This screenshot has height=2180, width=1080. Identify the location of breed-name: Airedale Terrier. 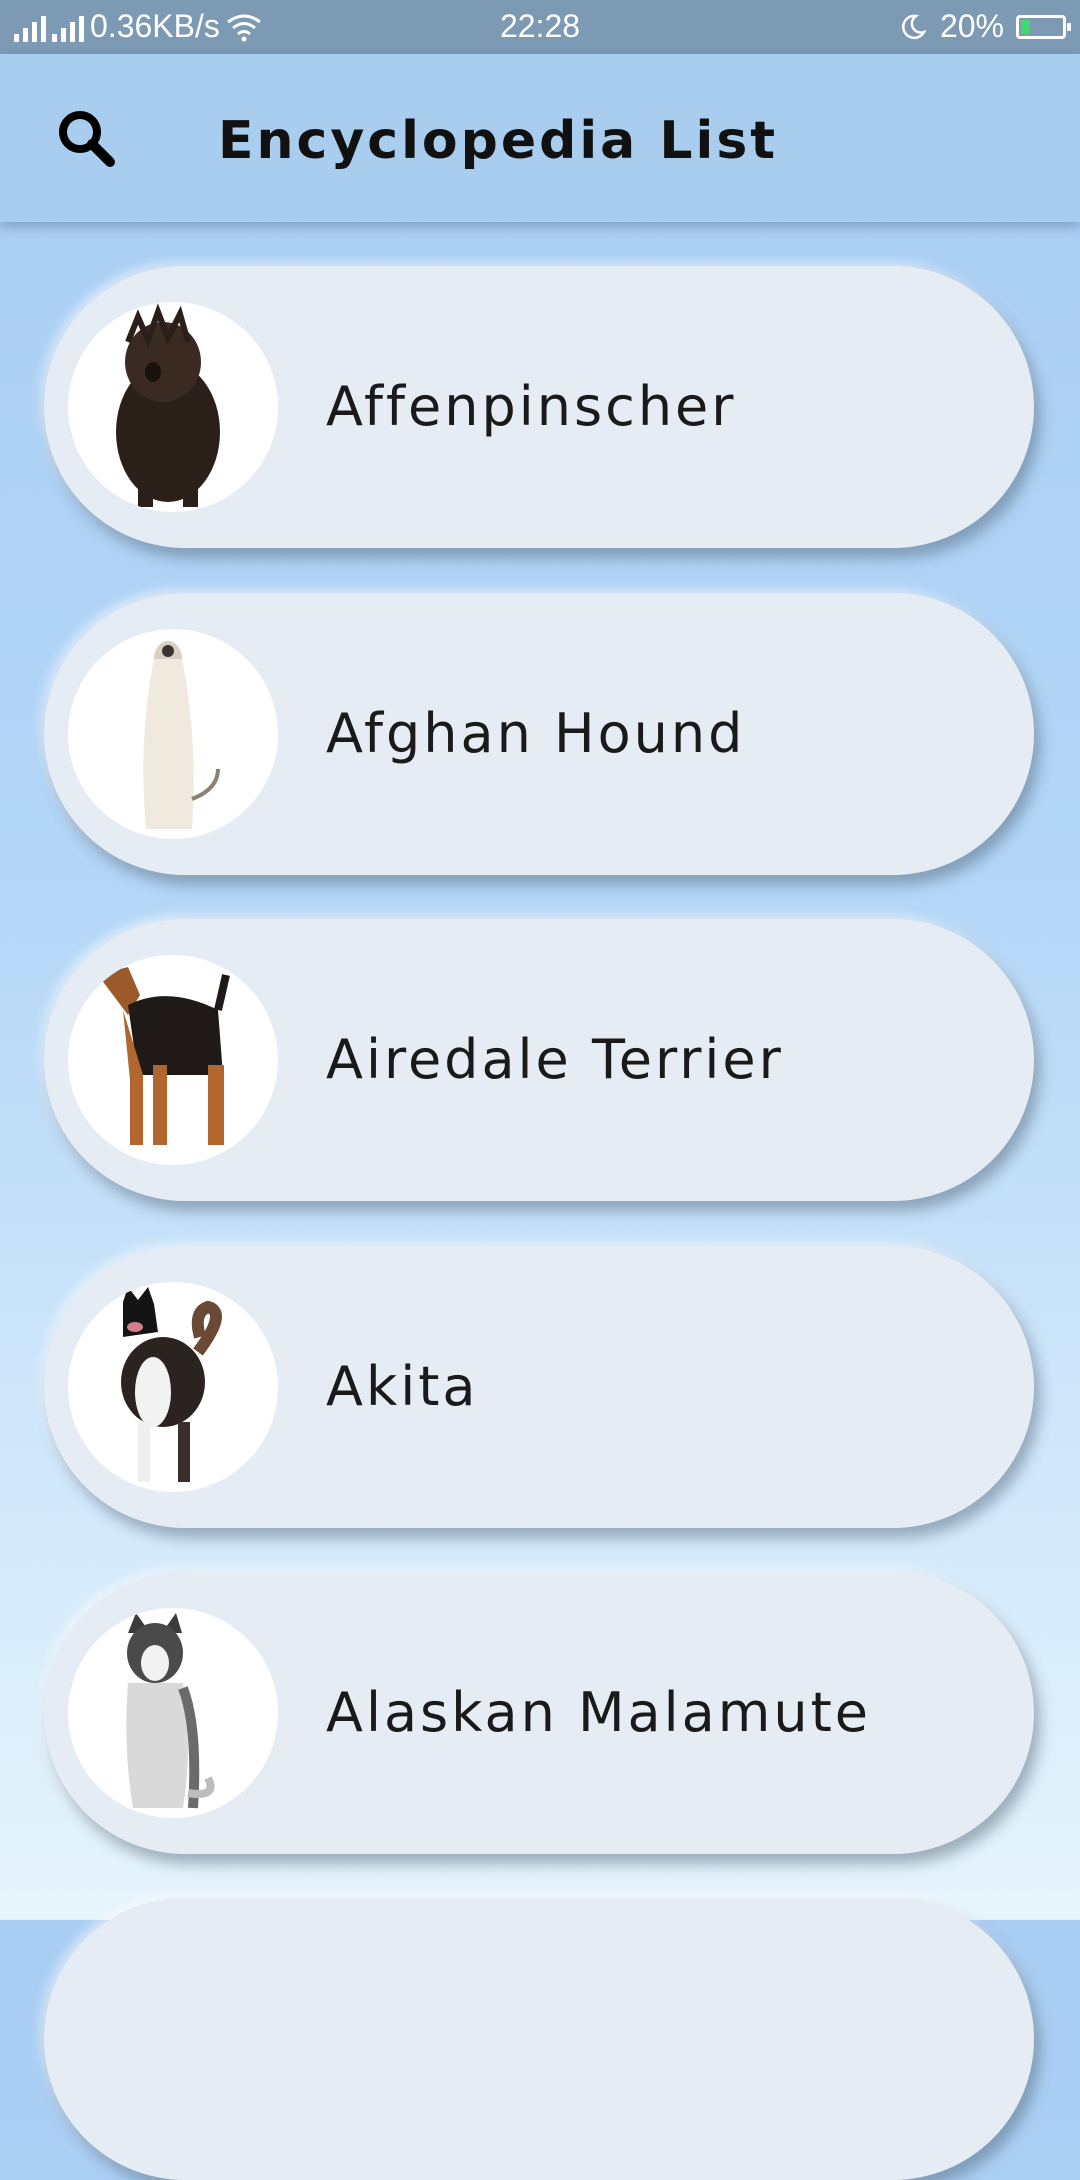
(555, 1059).